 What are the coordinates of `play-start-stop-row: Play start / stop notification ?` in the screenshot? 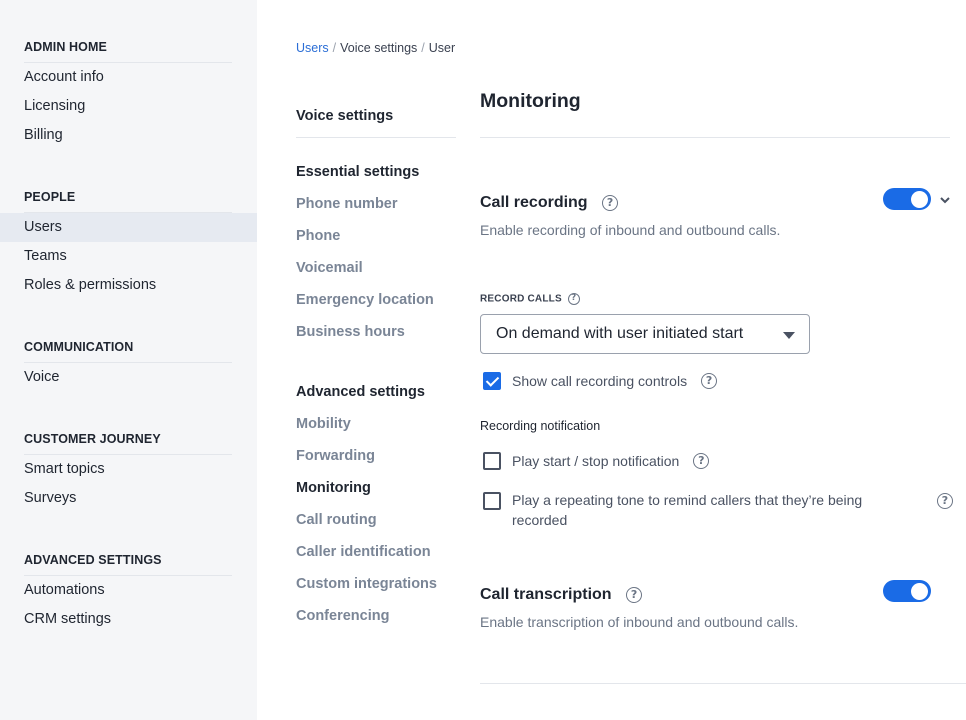 It's located at (596, 461).